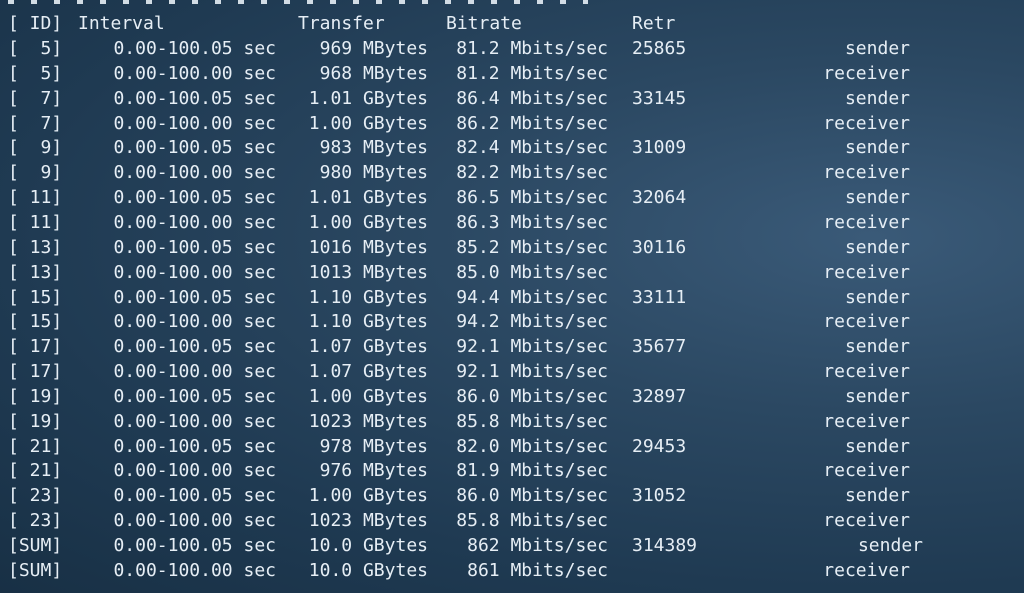 The image size is (1024, 593). What do you see at coordinates (373, 173) in the screenshot?
I see `row-transfer: 980 MBytes` at bounding box center [373, 173].